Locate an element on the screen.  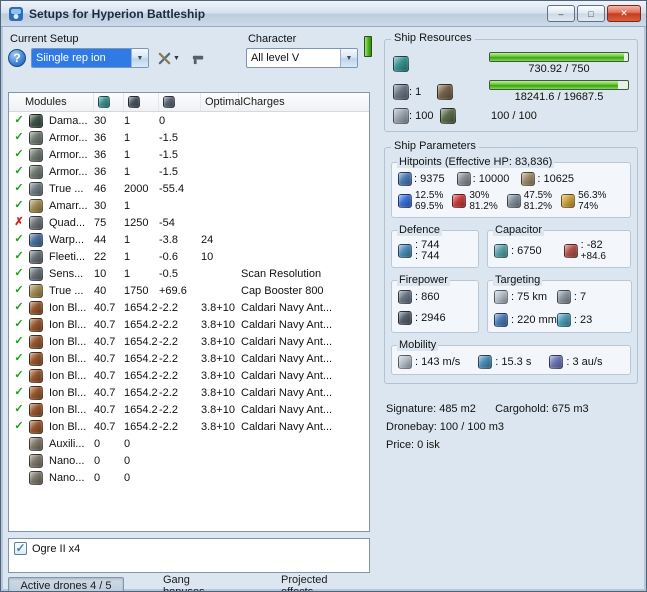
modules-table-header: Modules Optimal Charges is located at coordinates (189, 102).